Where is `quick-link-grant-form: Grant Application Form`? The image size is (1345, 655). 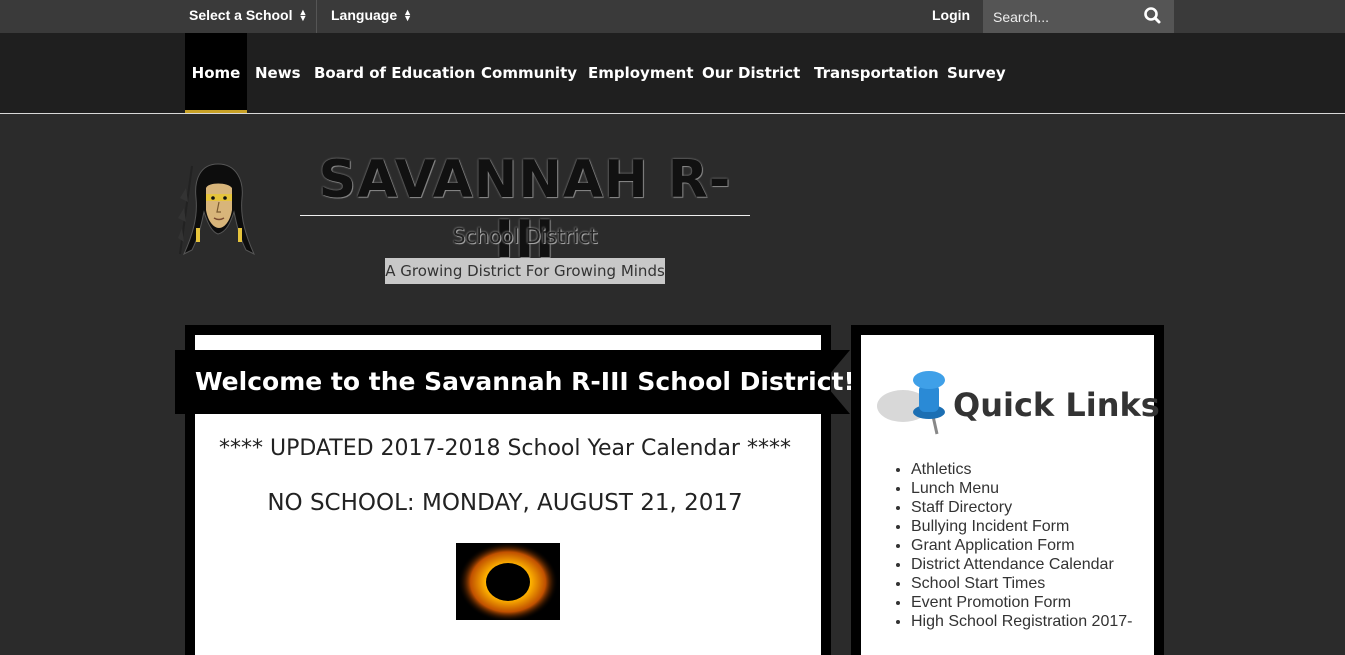 quick-link-grant-form: Grant Application Form is located at coordinates (1021, 545).